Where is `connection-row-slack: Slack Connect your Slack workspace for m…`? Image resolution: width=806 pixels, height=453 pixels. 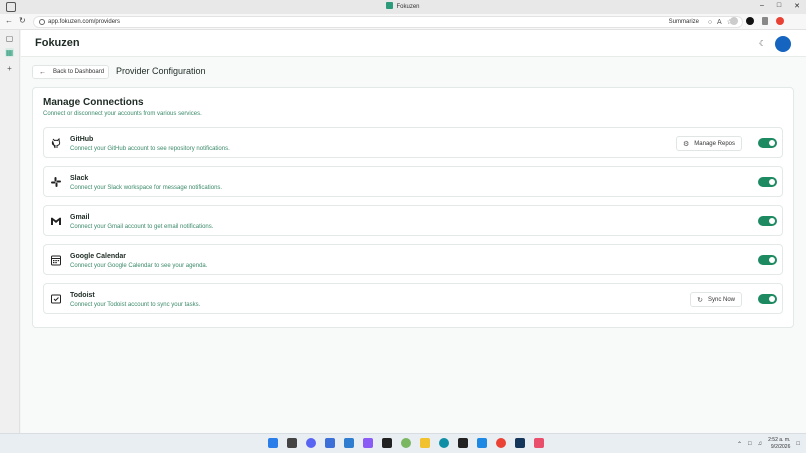 connection-row-slack: Slack Connect your Slack workspace for m… is located at coordinates (413, 181).